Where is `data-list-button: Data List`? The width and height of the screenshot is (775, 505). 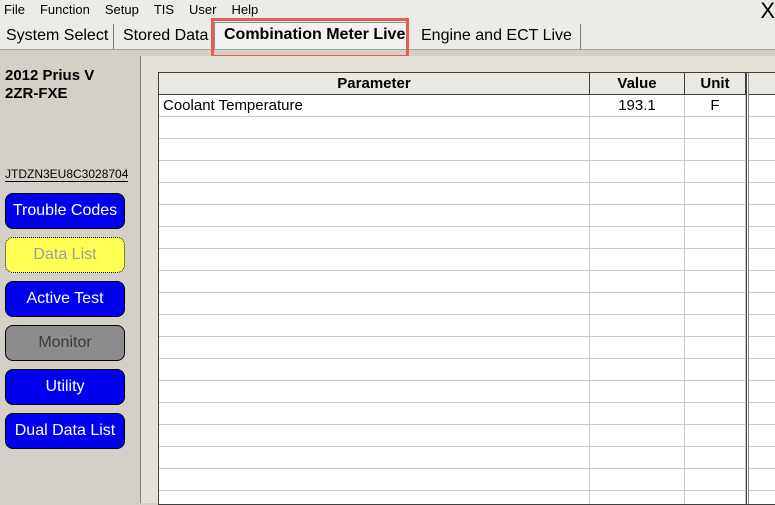 data-list-button: Data List is located at coordinates (65, 255).